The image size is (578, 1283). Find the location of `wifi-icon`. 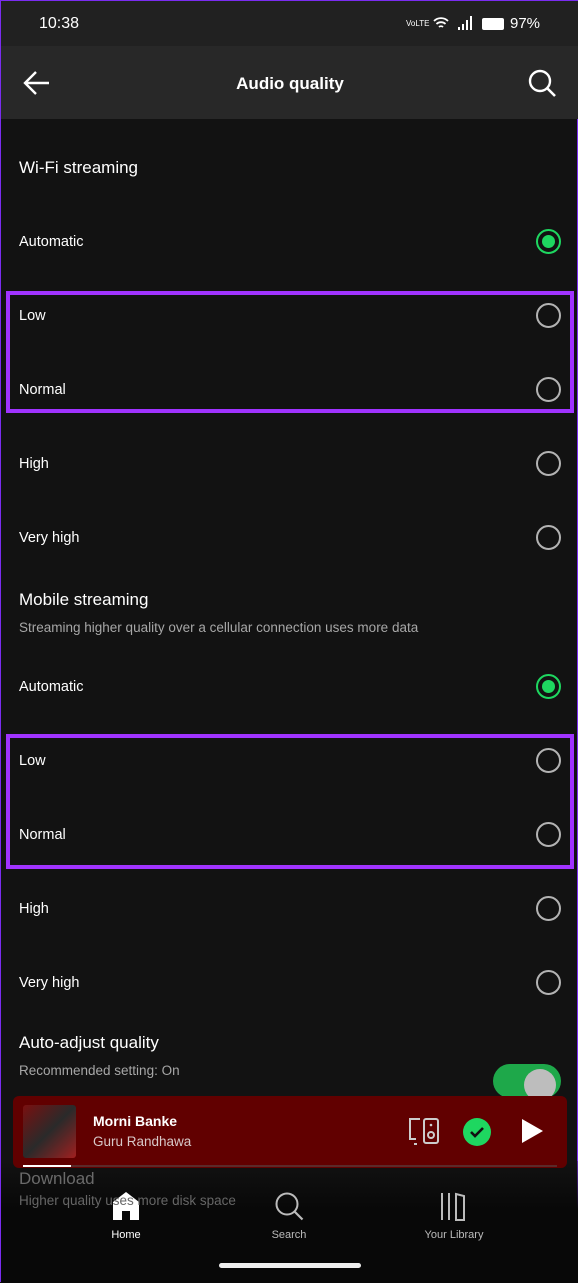

wifi-icon is located at coordinates (441, 22).